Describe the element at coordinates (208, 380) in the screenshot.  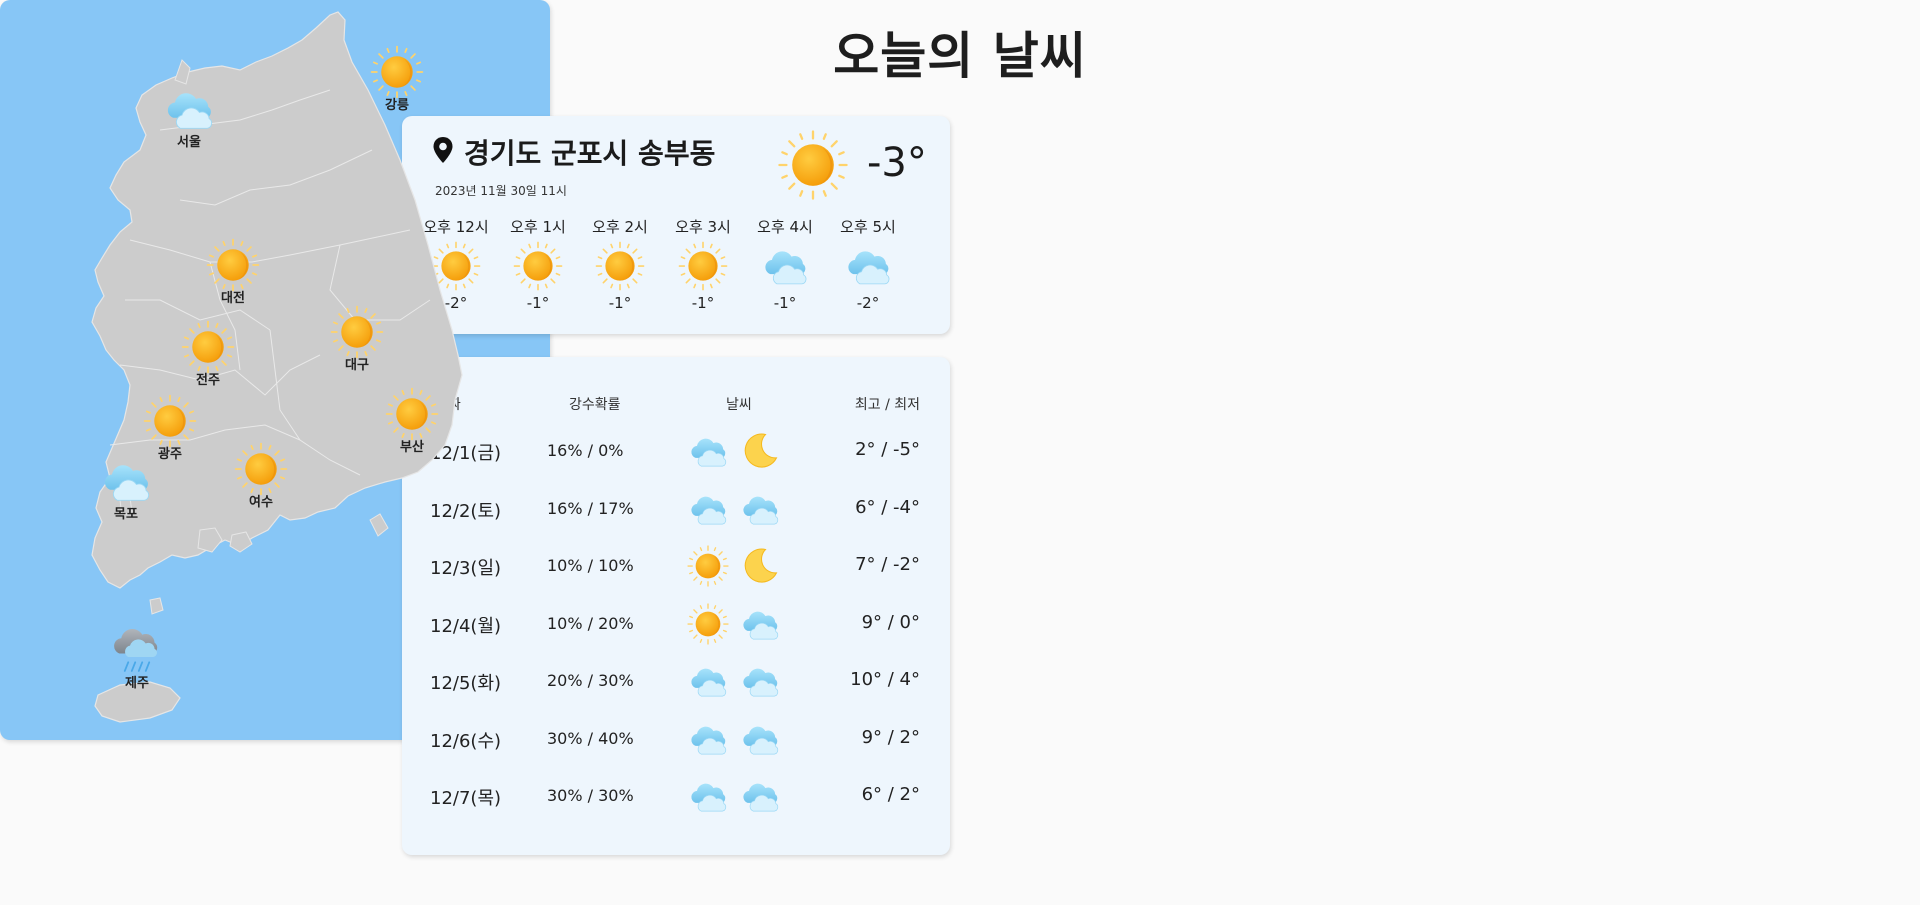
I see `city-name: 전주` at that location.